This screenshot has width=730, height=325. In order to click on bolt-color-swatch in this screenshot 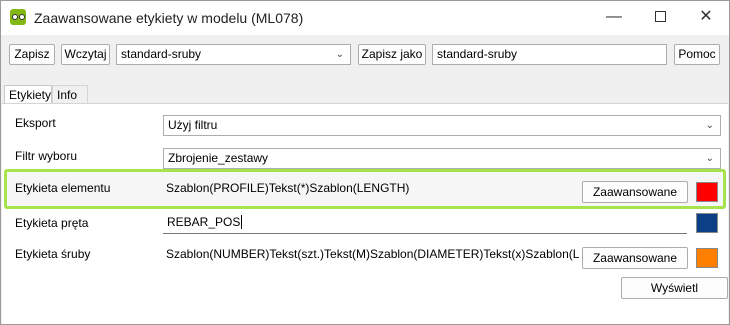, I will do `click(707, 258)`.